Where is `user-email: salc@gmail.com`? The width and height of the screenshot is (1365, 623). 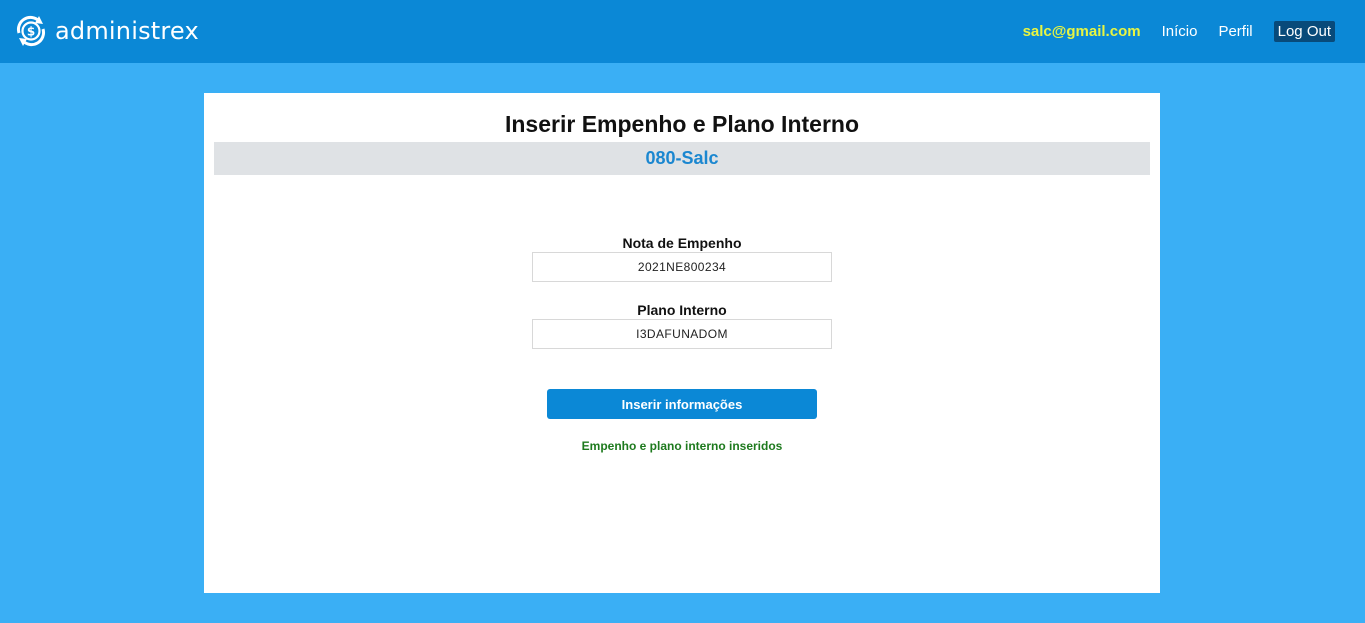
user-email: salc@gmail.com is located at coordinates (1081, 31).